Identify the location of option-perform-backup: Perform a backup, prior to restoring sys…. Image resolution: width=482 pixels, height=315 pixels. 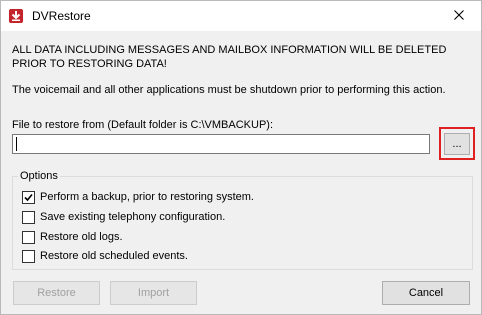
(138, 197).